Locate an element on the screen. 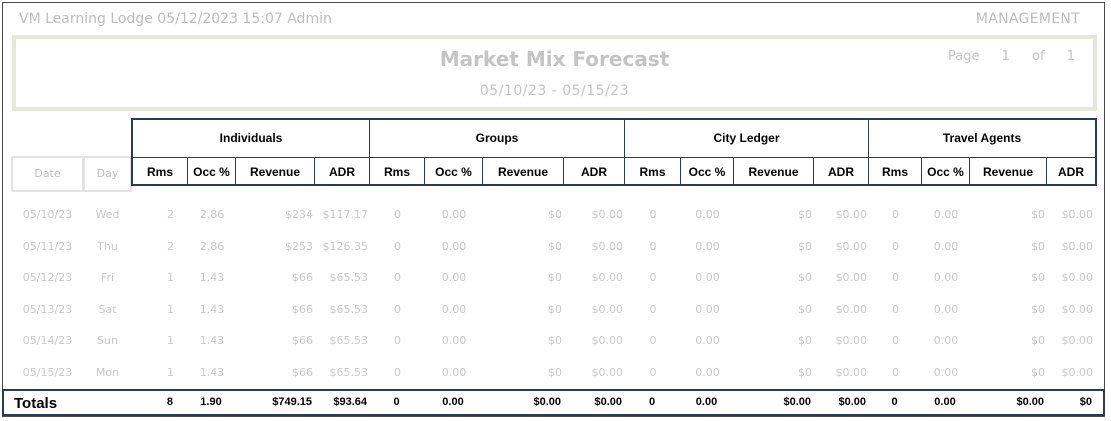  total-groups-rms: 0 is located at coordinates (396, 402).